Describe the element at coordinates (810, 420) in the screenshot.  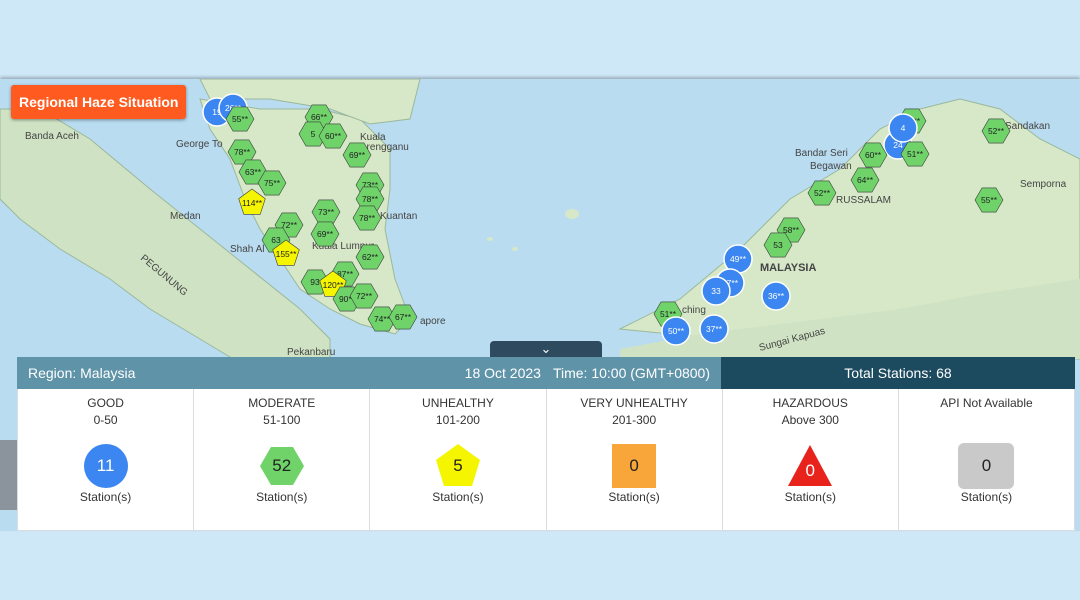
I see `category-range: Above 300` at that location.